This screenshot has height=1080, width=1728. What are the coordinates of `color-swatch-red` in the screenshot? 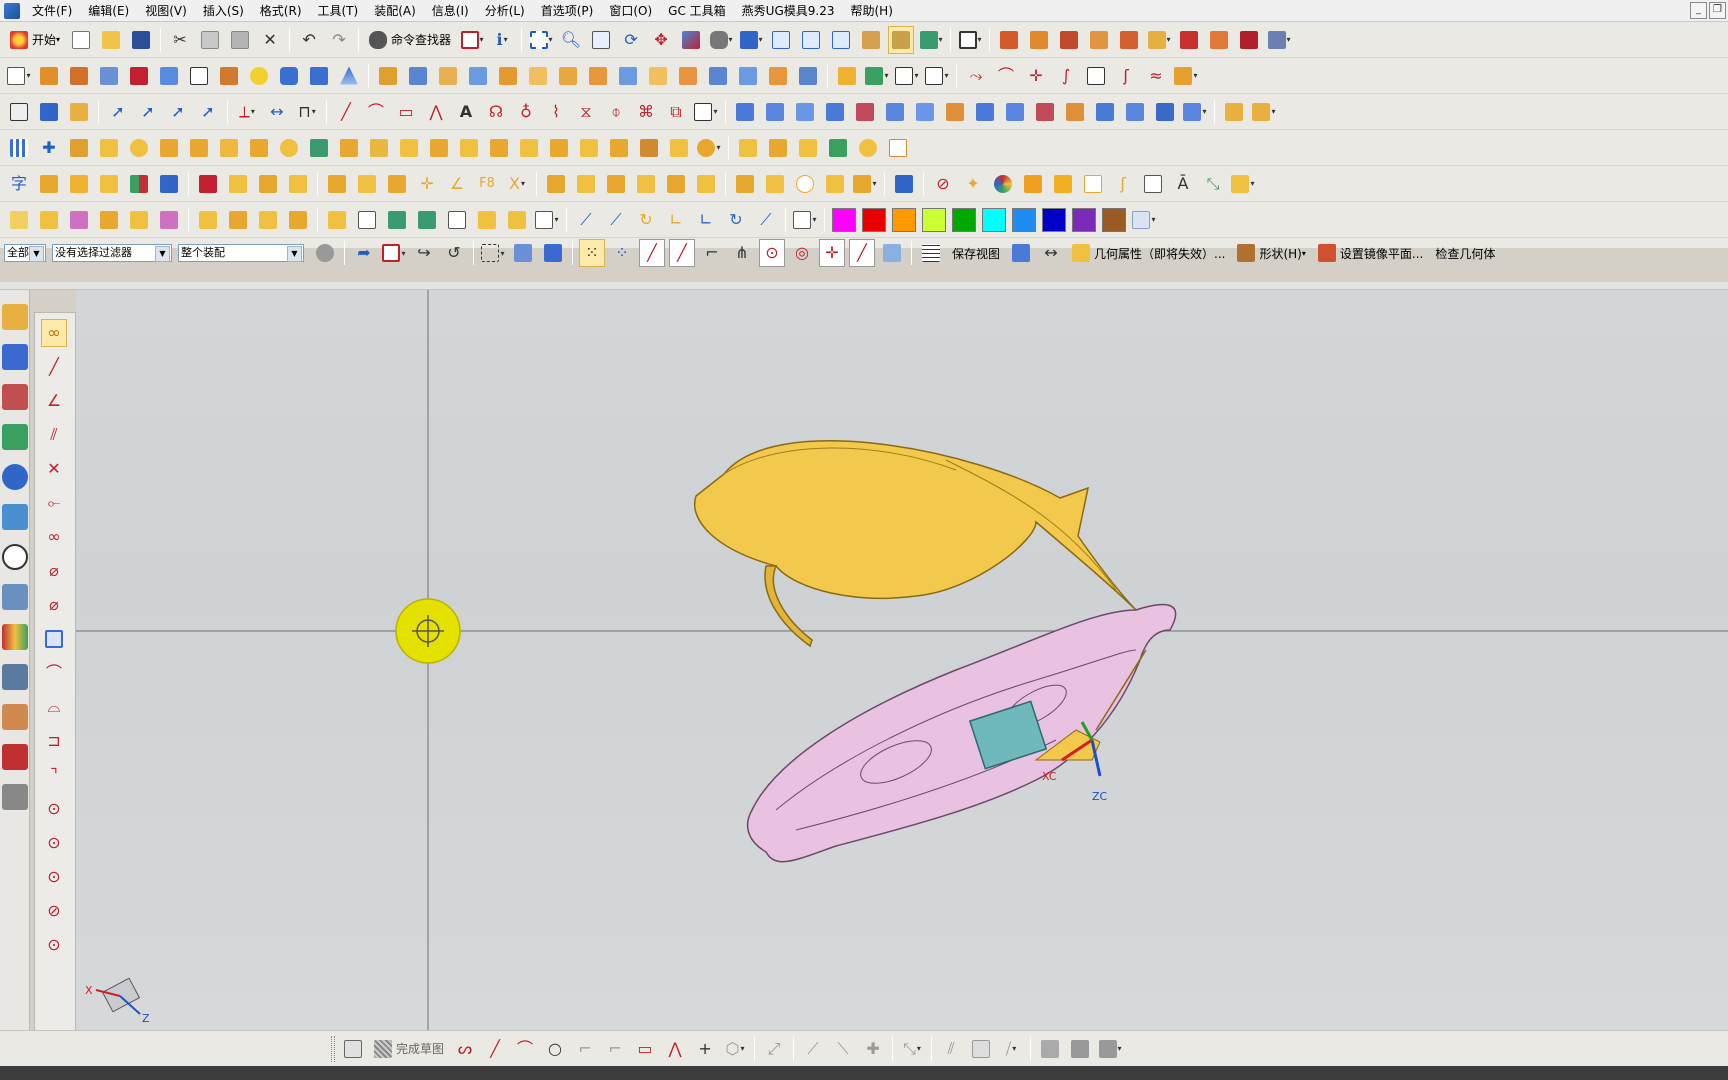 It's located at (874, 219).